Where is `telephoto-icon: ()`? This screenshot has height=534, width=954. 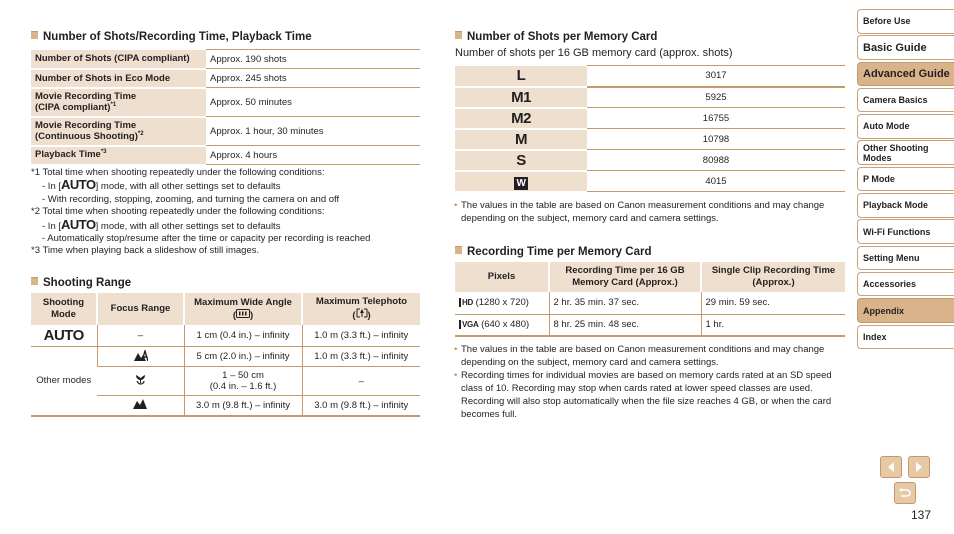 telephoto-icon: () is located at coordinates (361, 314).